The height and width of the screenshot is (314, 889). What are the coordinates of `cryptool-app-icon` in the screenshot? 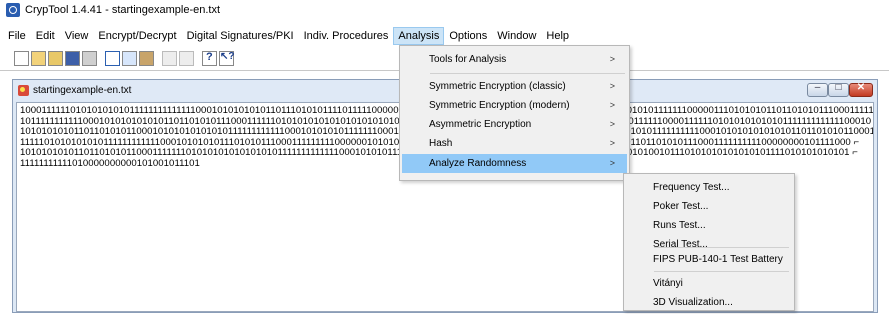 It's located at (13, 10).